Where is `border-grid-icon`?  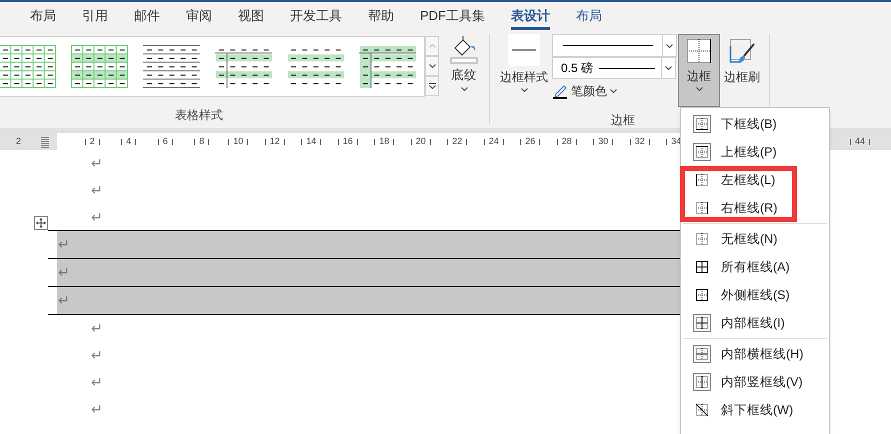
border-grid-icon is located at coordinates (699, 51).